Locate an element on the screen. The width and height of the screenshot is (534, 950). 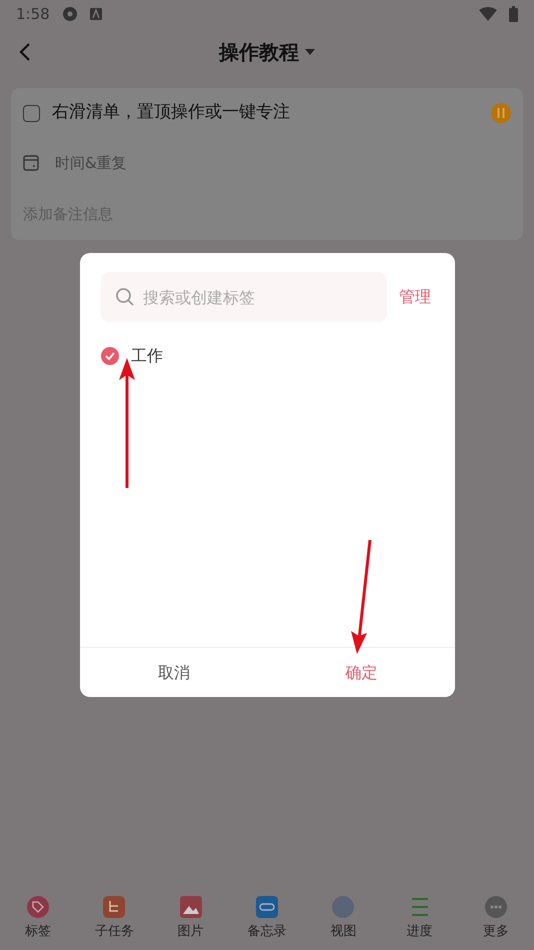
battery-icon is located at coordinates (513, 14).